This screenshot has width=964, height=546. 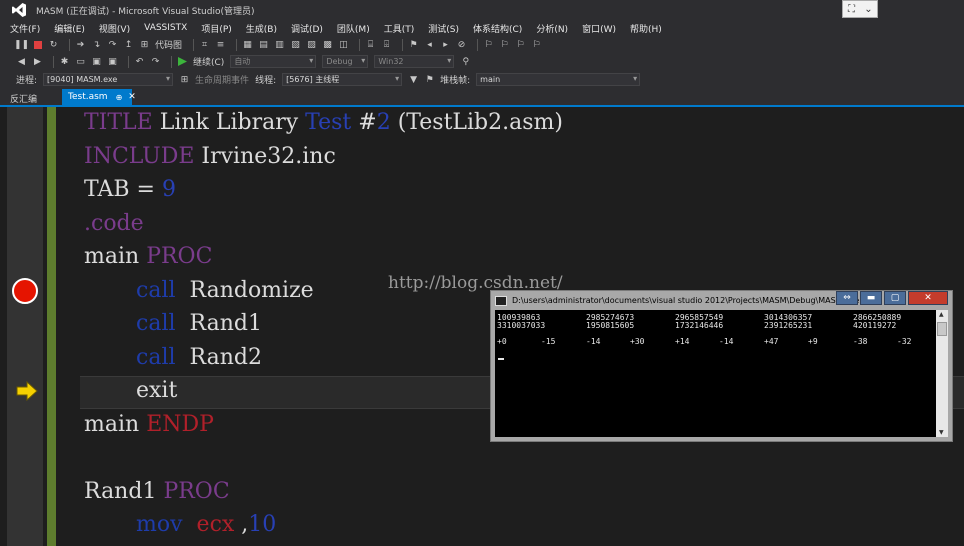 I want to click on save-all-icon: ▣, so click(x=112, y=61).